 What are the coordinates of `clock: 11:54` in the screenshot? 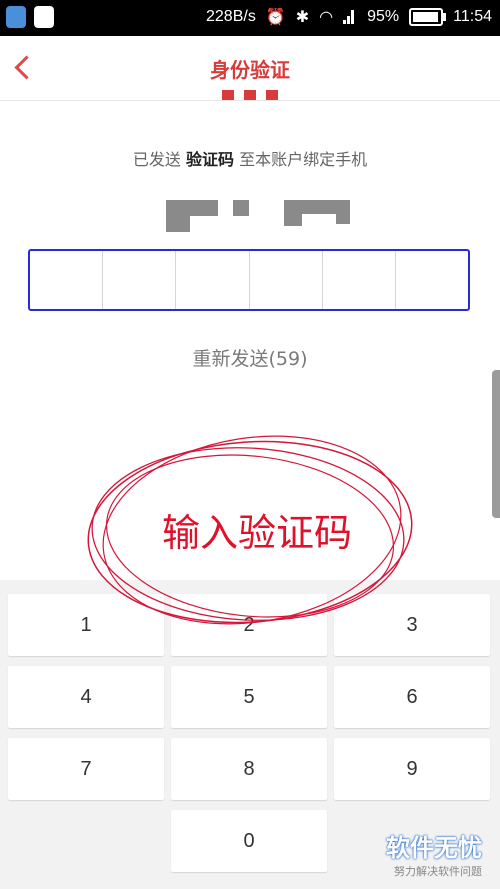 It's located at (472, 16).